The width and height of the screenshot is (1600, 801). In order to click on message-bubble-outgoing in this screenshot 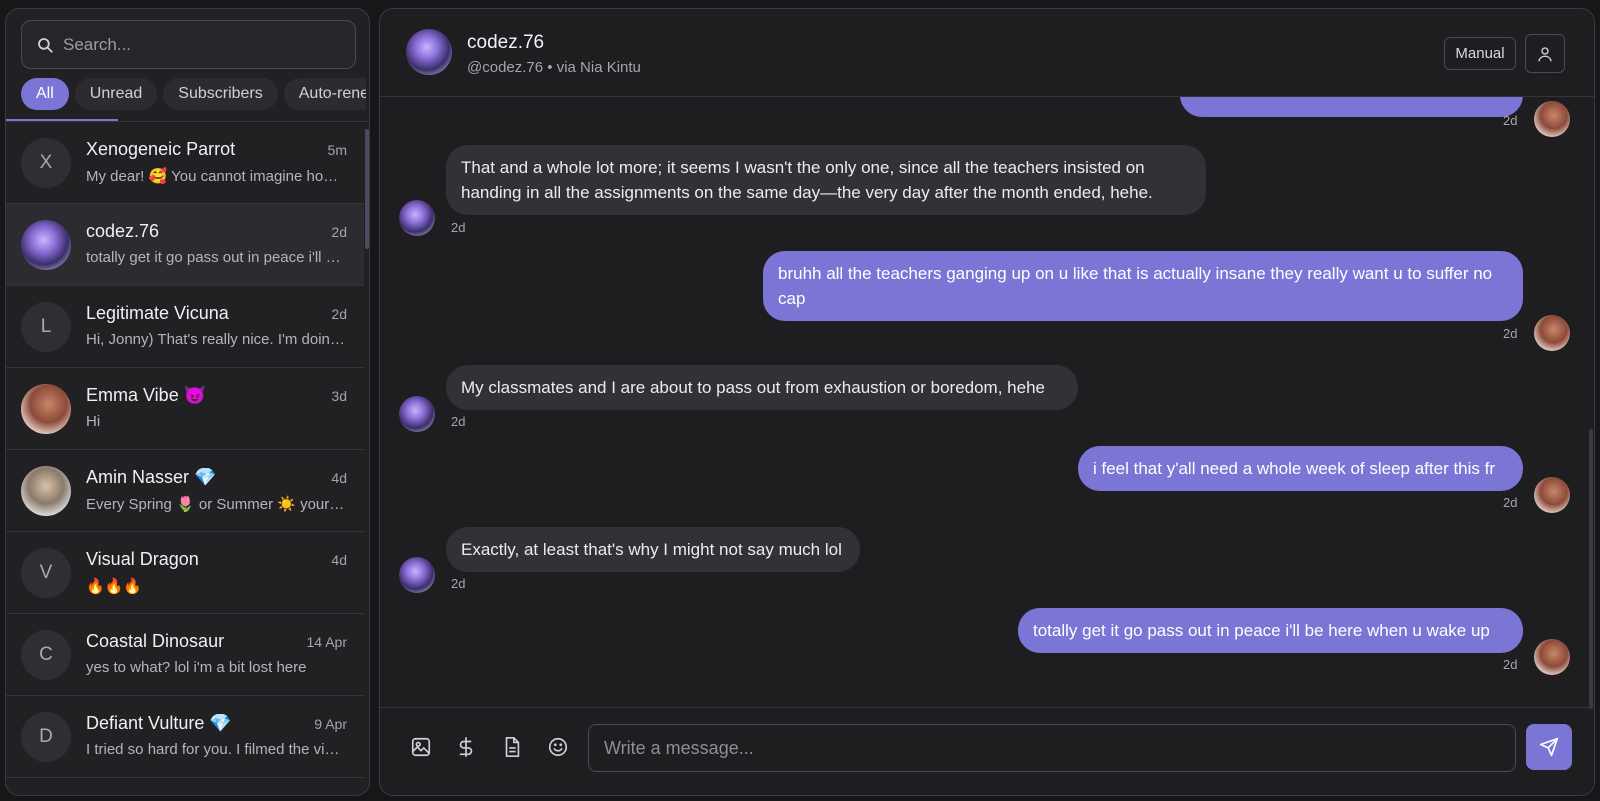, I will do `click(1351, 107)`.